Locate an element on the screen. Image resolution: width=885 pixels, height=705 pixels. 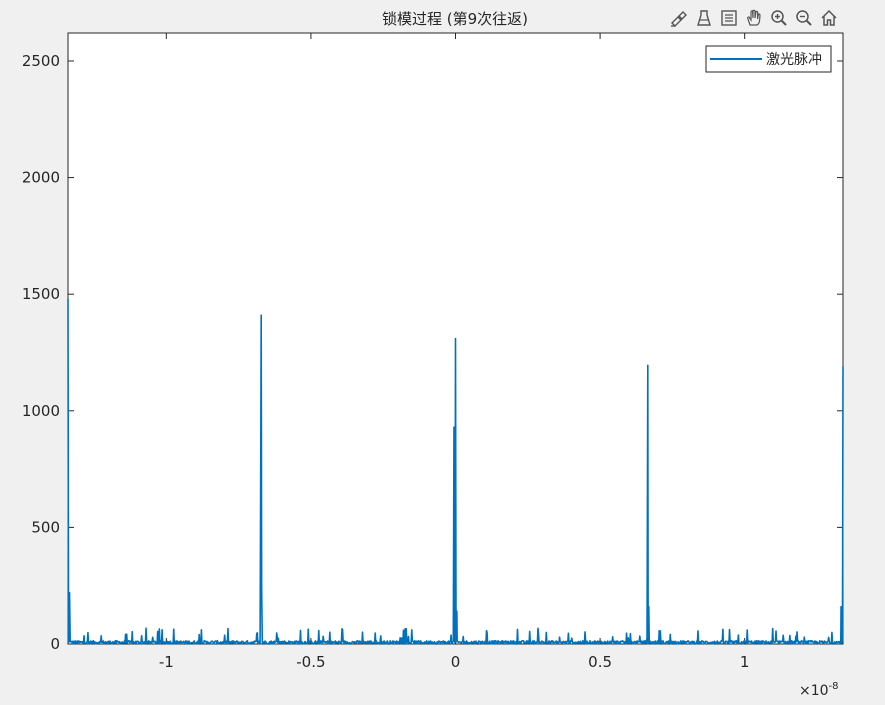
x-exponent-power: -8 is located at coordinates (834, 686).